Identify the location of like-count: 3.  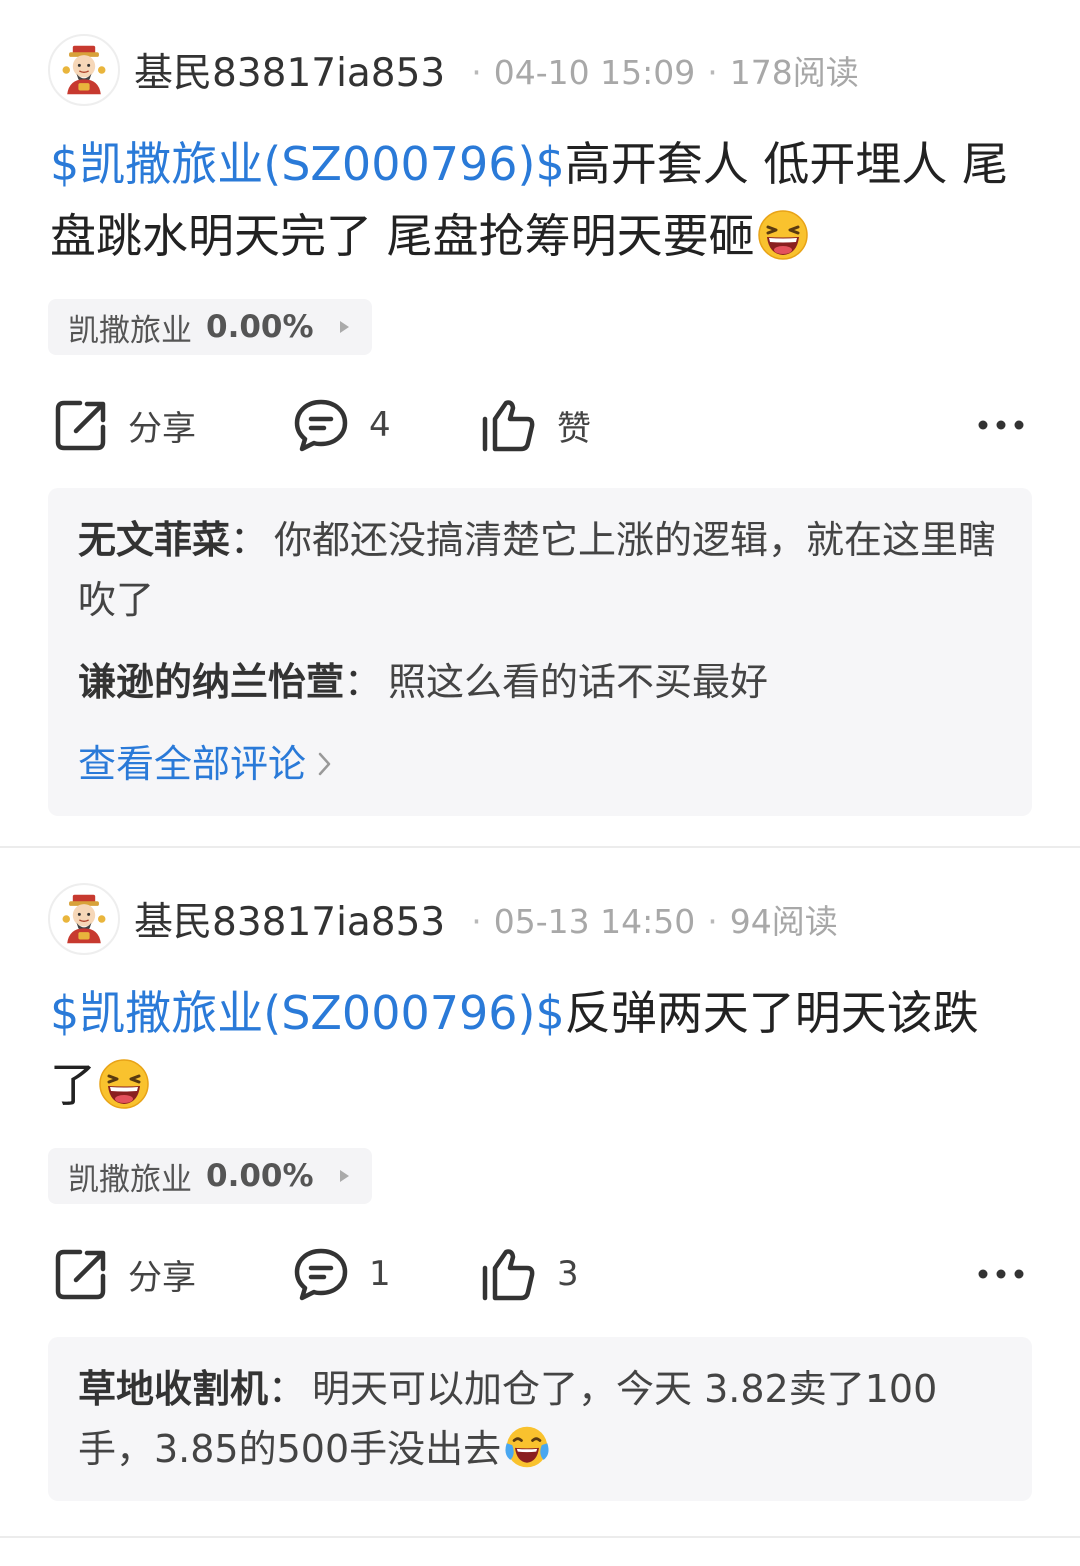
(568, 1274).